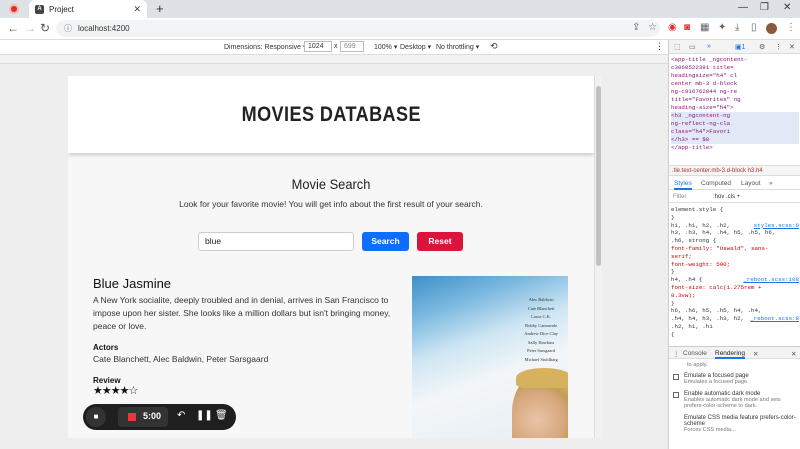 The image size is (800, 449). Describe the element at coordinates (440, 241) in the screenshot. I see `reset-button: Reset` at that location.